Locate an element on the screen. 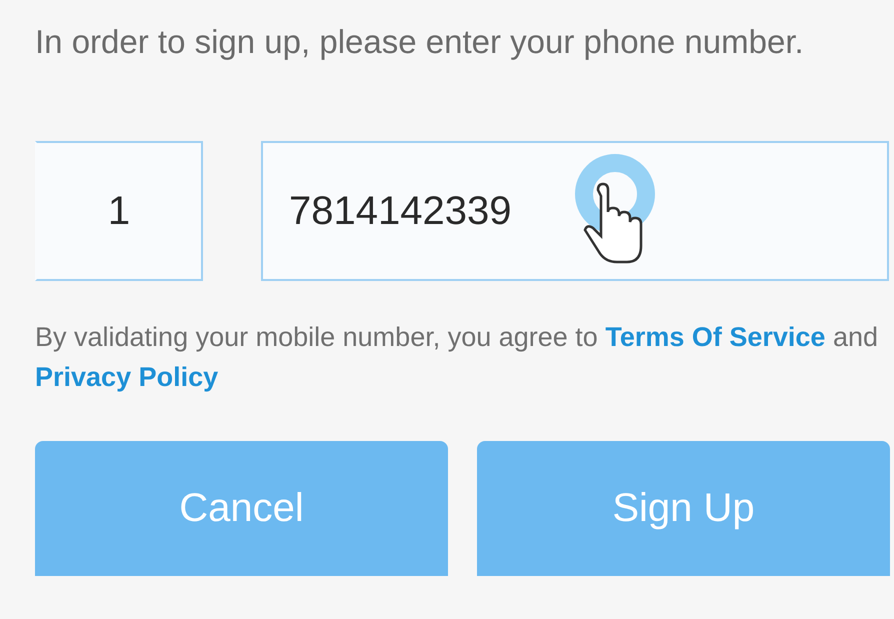 The height and width of the screenshot is (619, 894). policy-link: Privacy Policy is located at coordinates (126, 377).